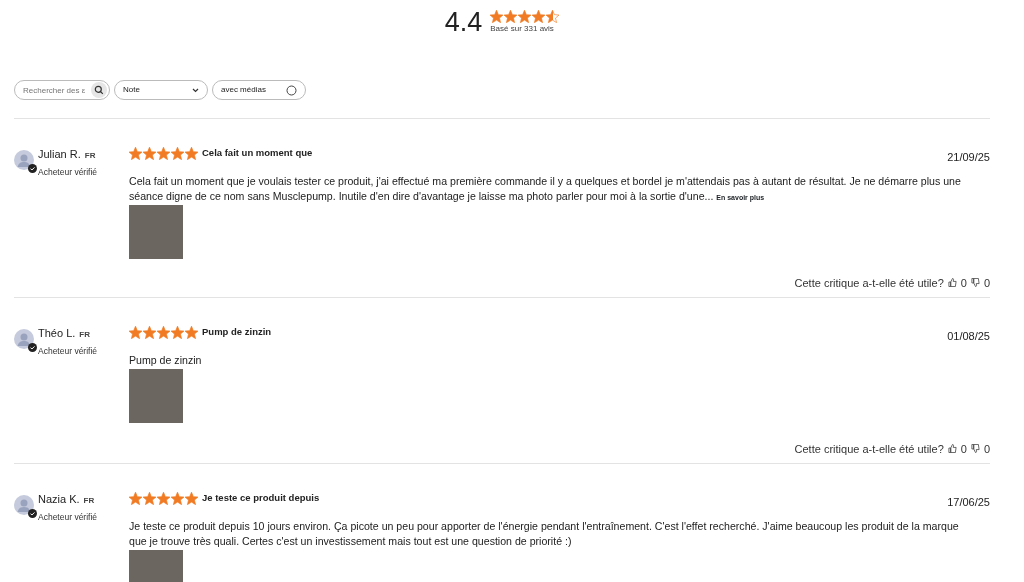  What do you see at coordinates (291, 90) in the screenshot?
I see `radio-indicator` at bounding box center [291, 90].